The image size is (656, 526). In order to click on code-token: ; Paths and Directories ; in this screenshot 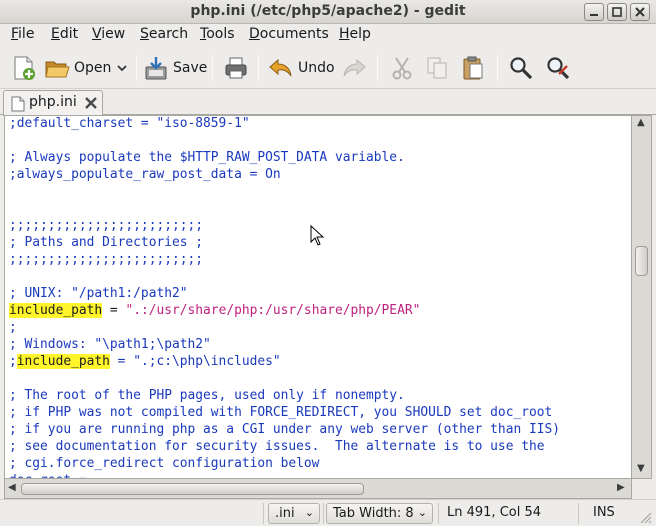, I will do `click(106, 242)`.